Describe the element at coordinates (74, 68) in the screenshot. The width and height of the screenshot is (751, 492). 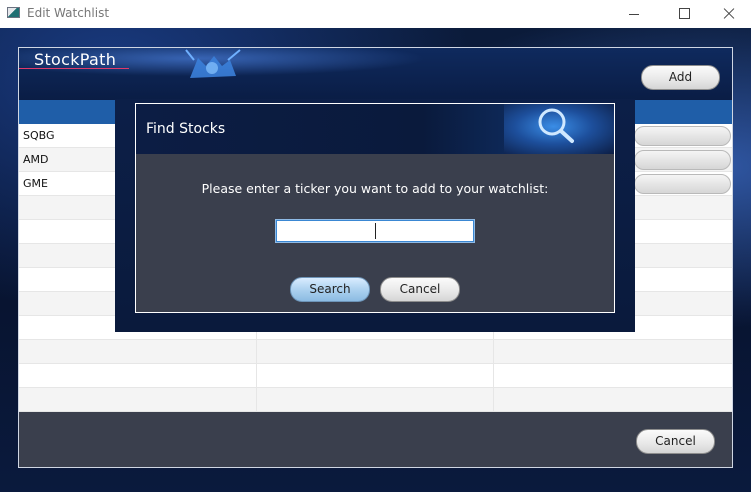
I see `brand-underline` at that location.